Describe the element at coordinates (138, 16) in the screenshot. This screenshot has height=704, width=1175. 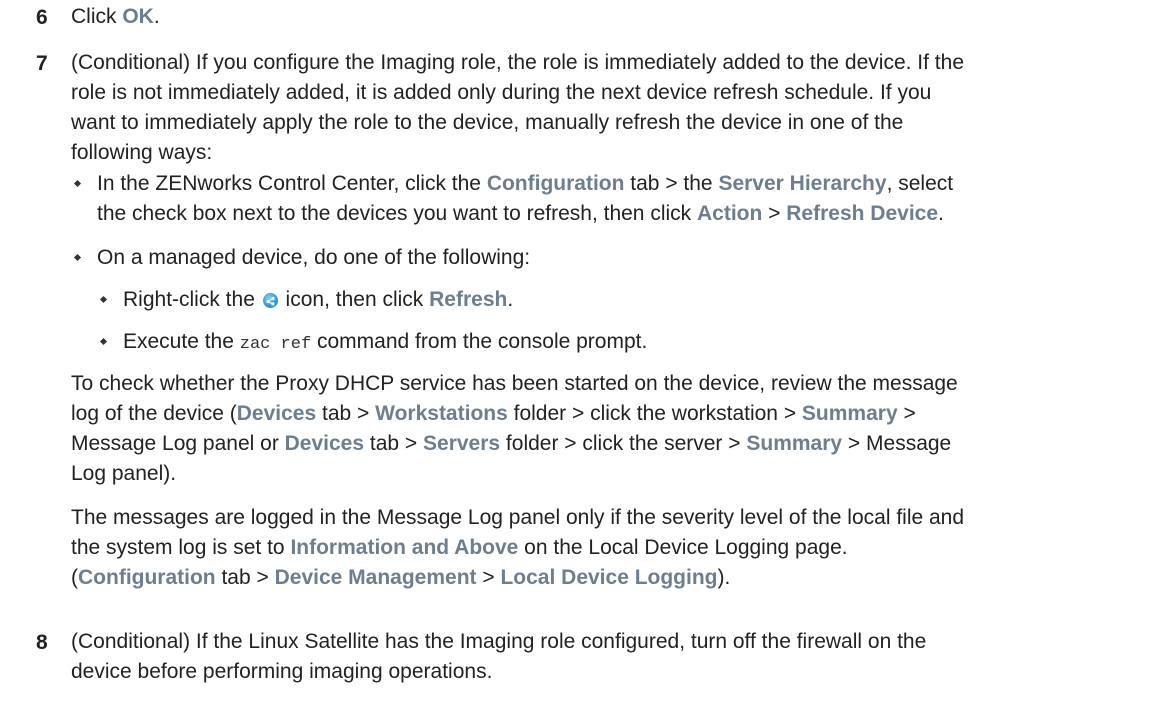
I see `ui-term-ok: OK` at that location.